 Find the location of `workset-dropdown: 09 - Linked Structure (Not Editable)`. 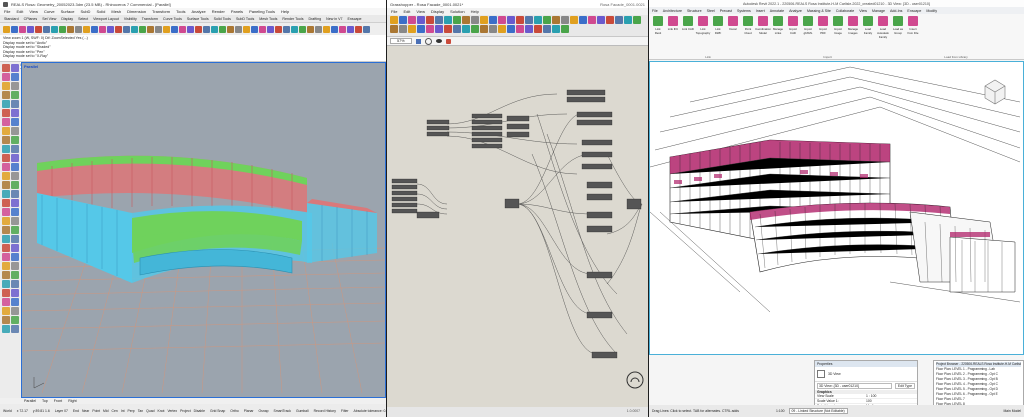

workset-dropdown: 09 - Linked Structure (Not Editable) is located at coordinates (818, 411).